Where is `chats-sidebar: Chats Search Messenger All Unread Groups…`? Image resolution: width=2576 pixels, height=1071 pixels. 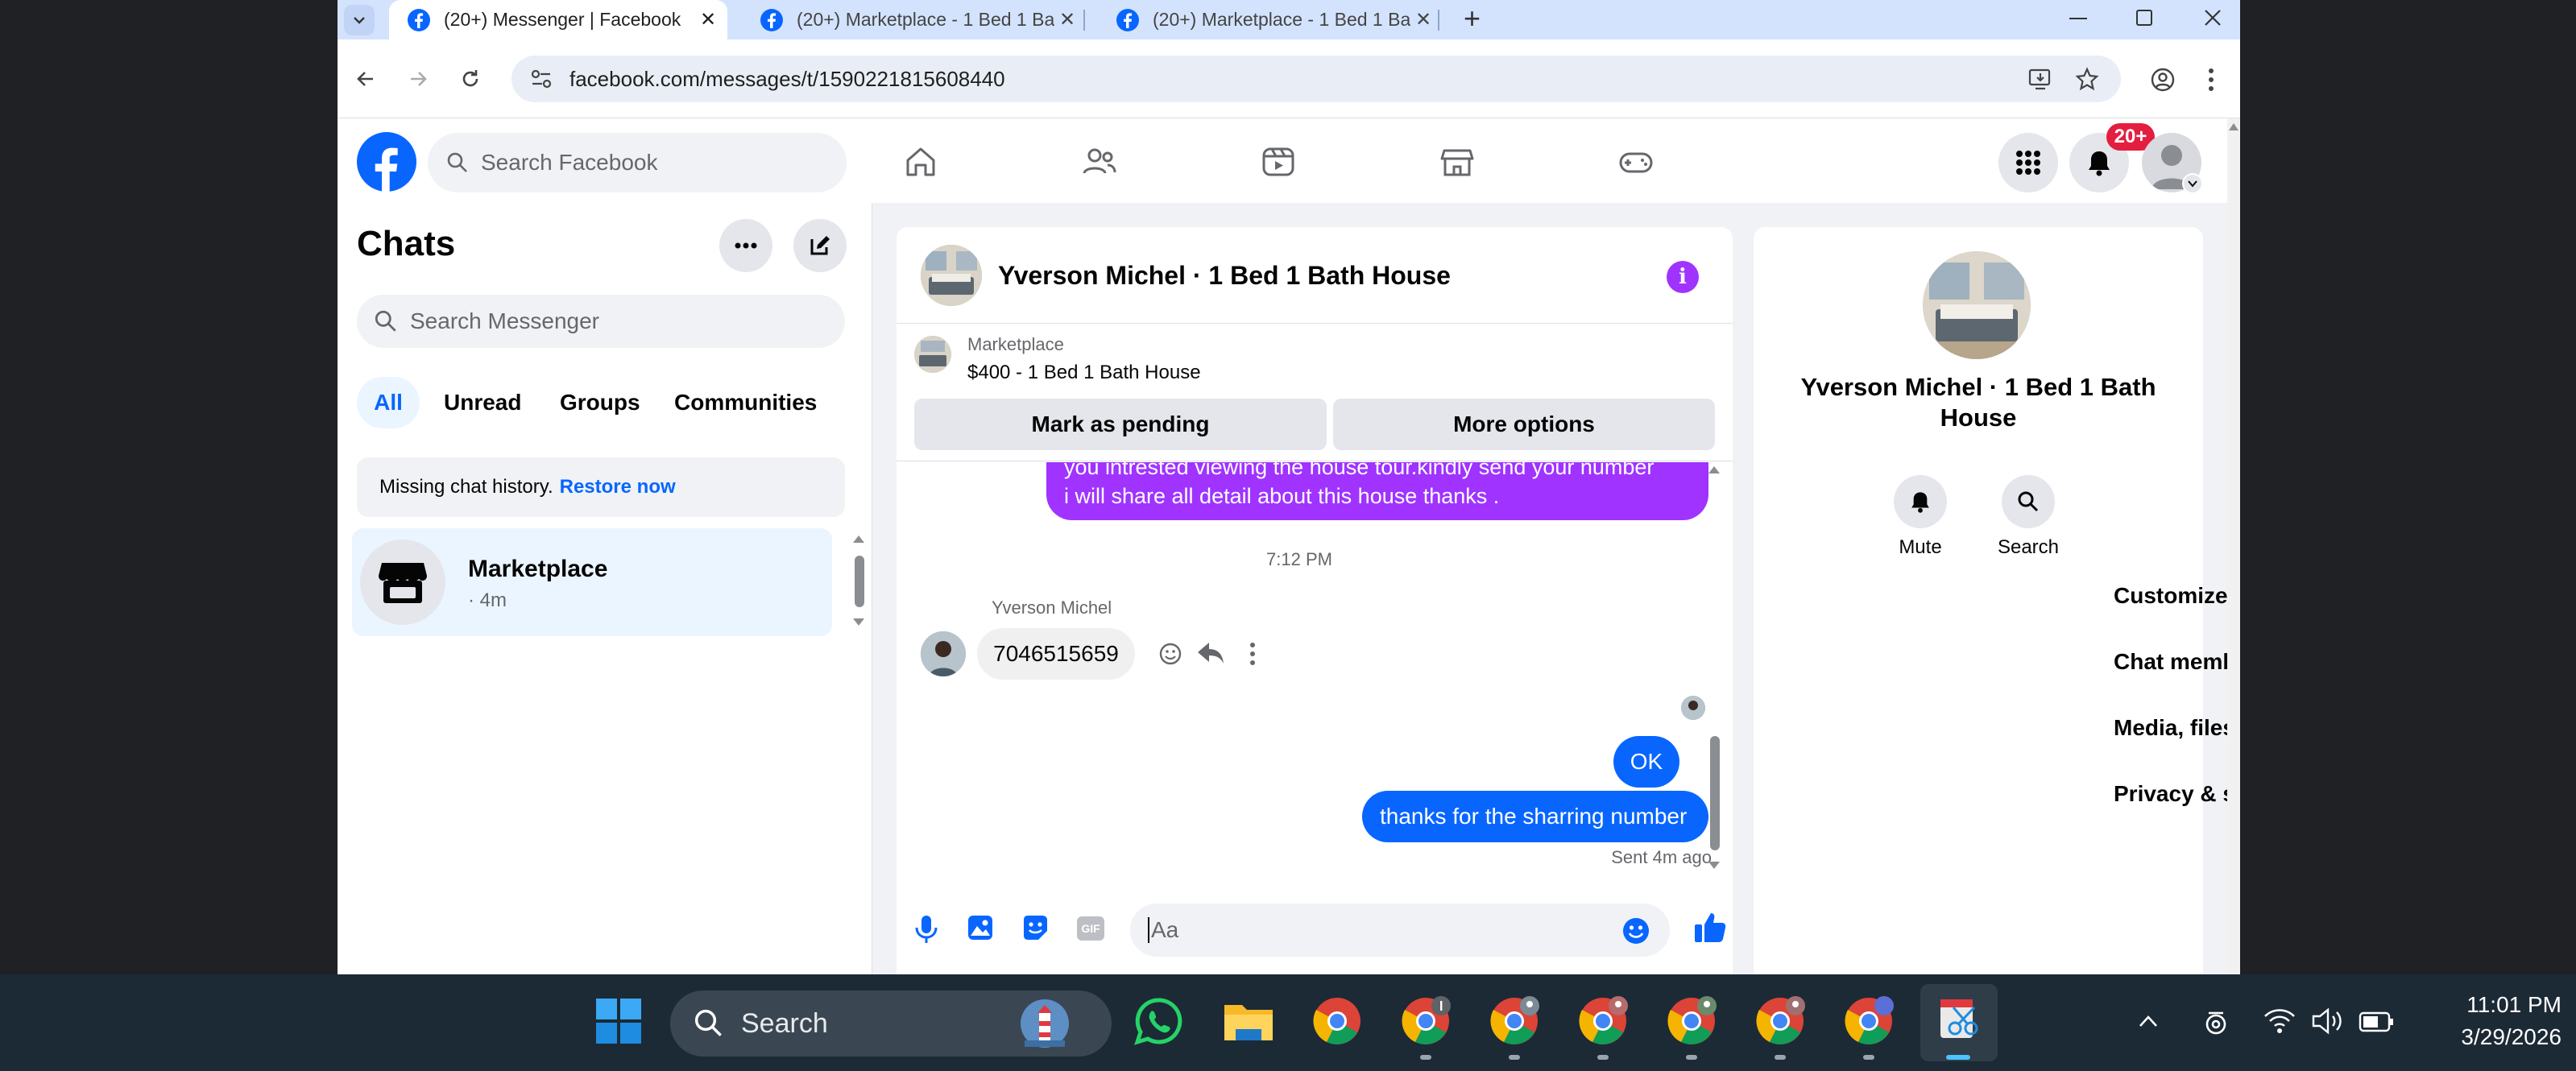
chats-sidebar: Chats Search Messenger All Unread Groups… is located at coordinates (605, 588).